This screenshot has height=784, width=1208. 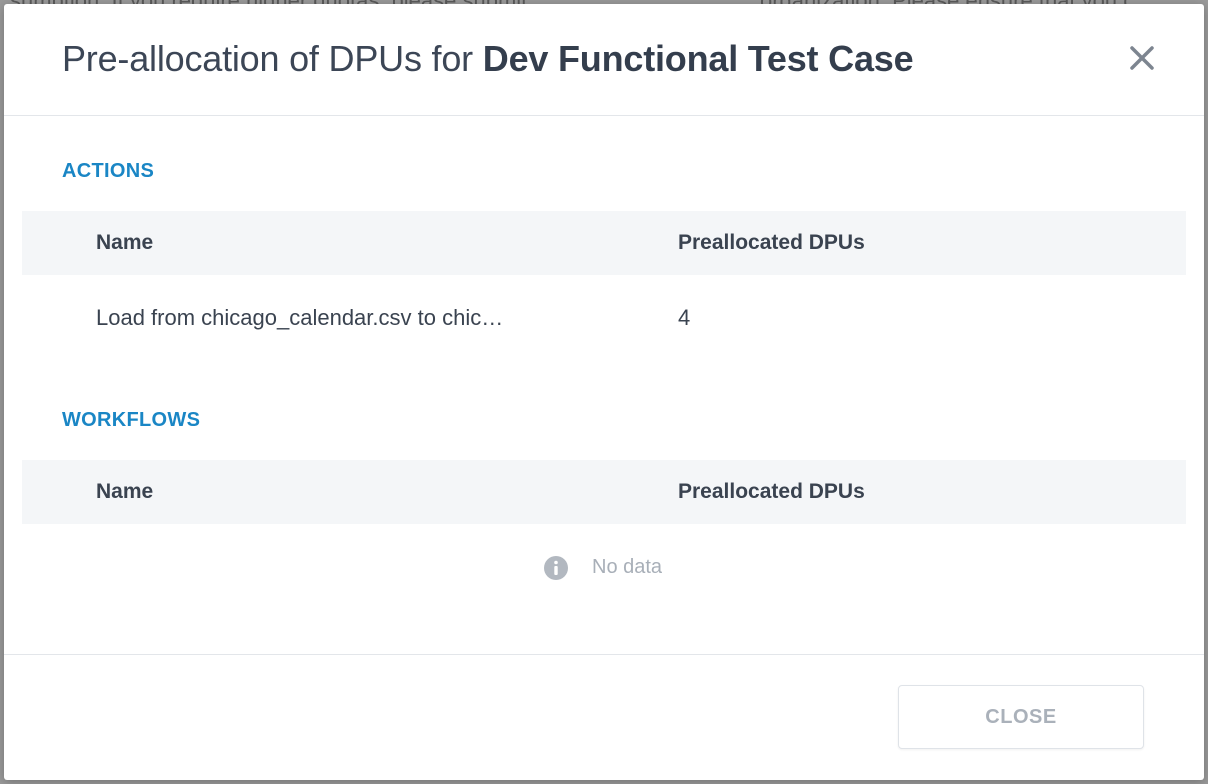 What do you see at coordinates (771, 492) in the screenshot?
I see `workflows-column-preallocated-dpus: Preallocated DPUs` at bounding box center [771, 492].